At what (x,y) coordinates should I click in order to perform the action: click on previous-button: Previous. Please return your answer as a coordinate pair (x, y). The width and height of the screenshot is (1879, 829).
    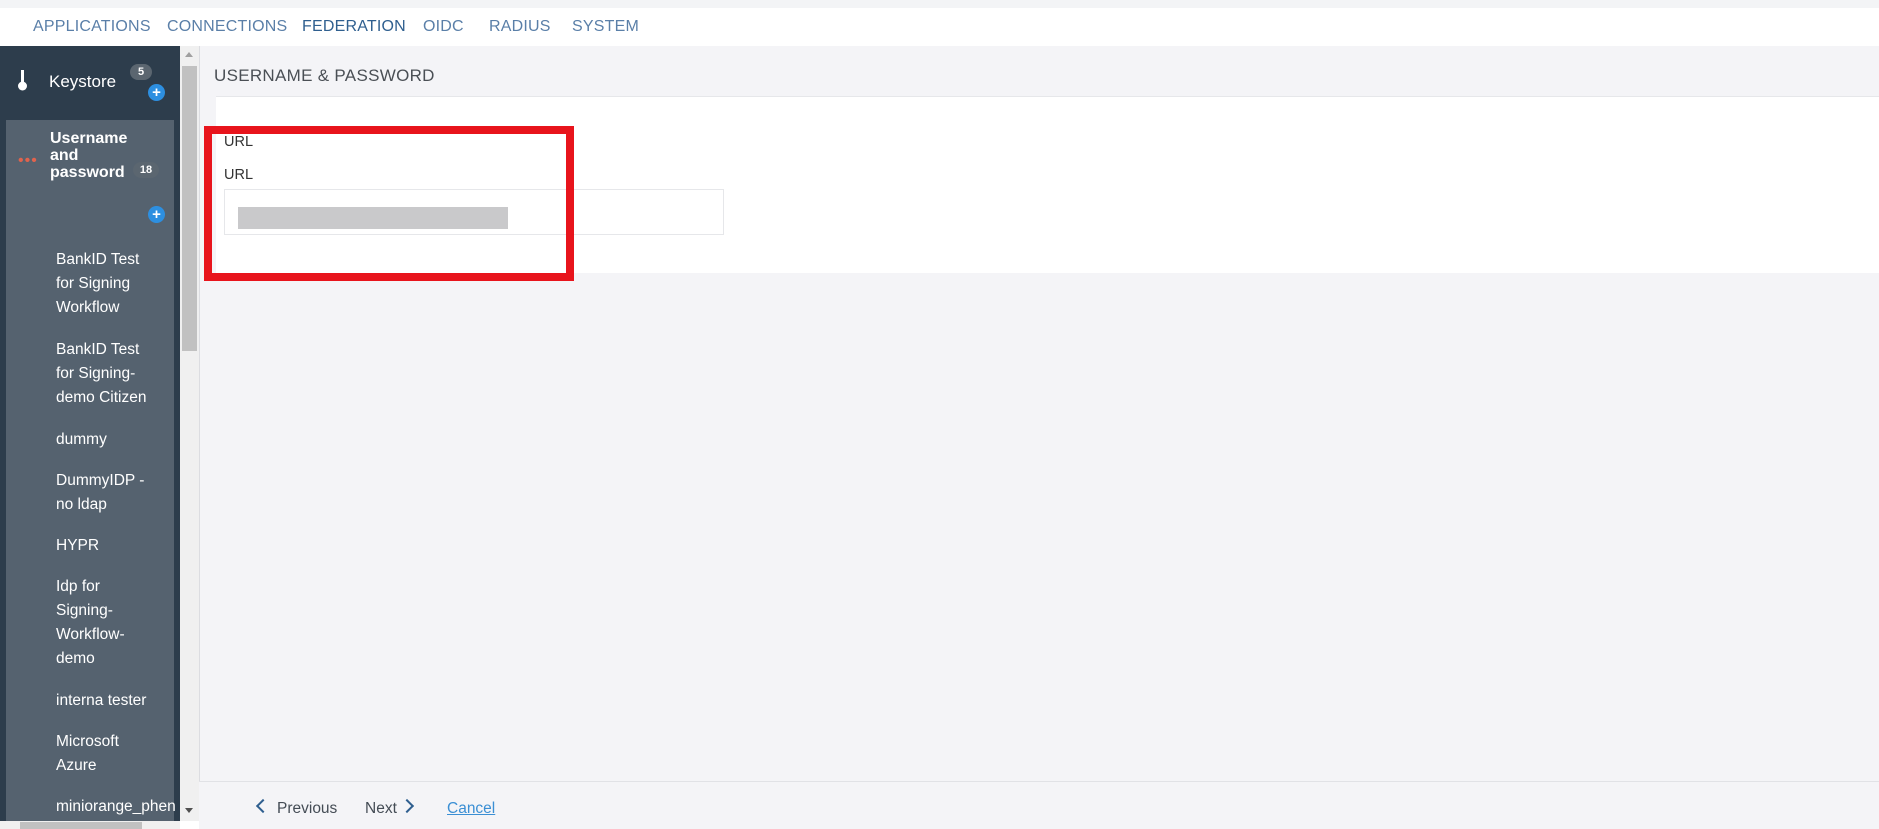
    Looking at the image, I should click on (307, 809).